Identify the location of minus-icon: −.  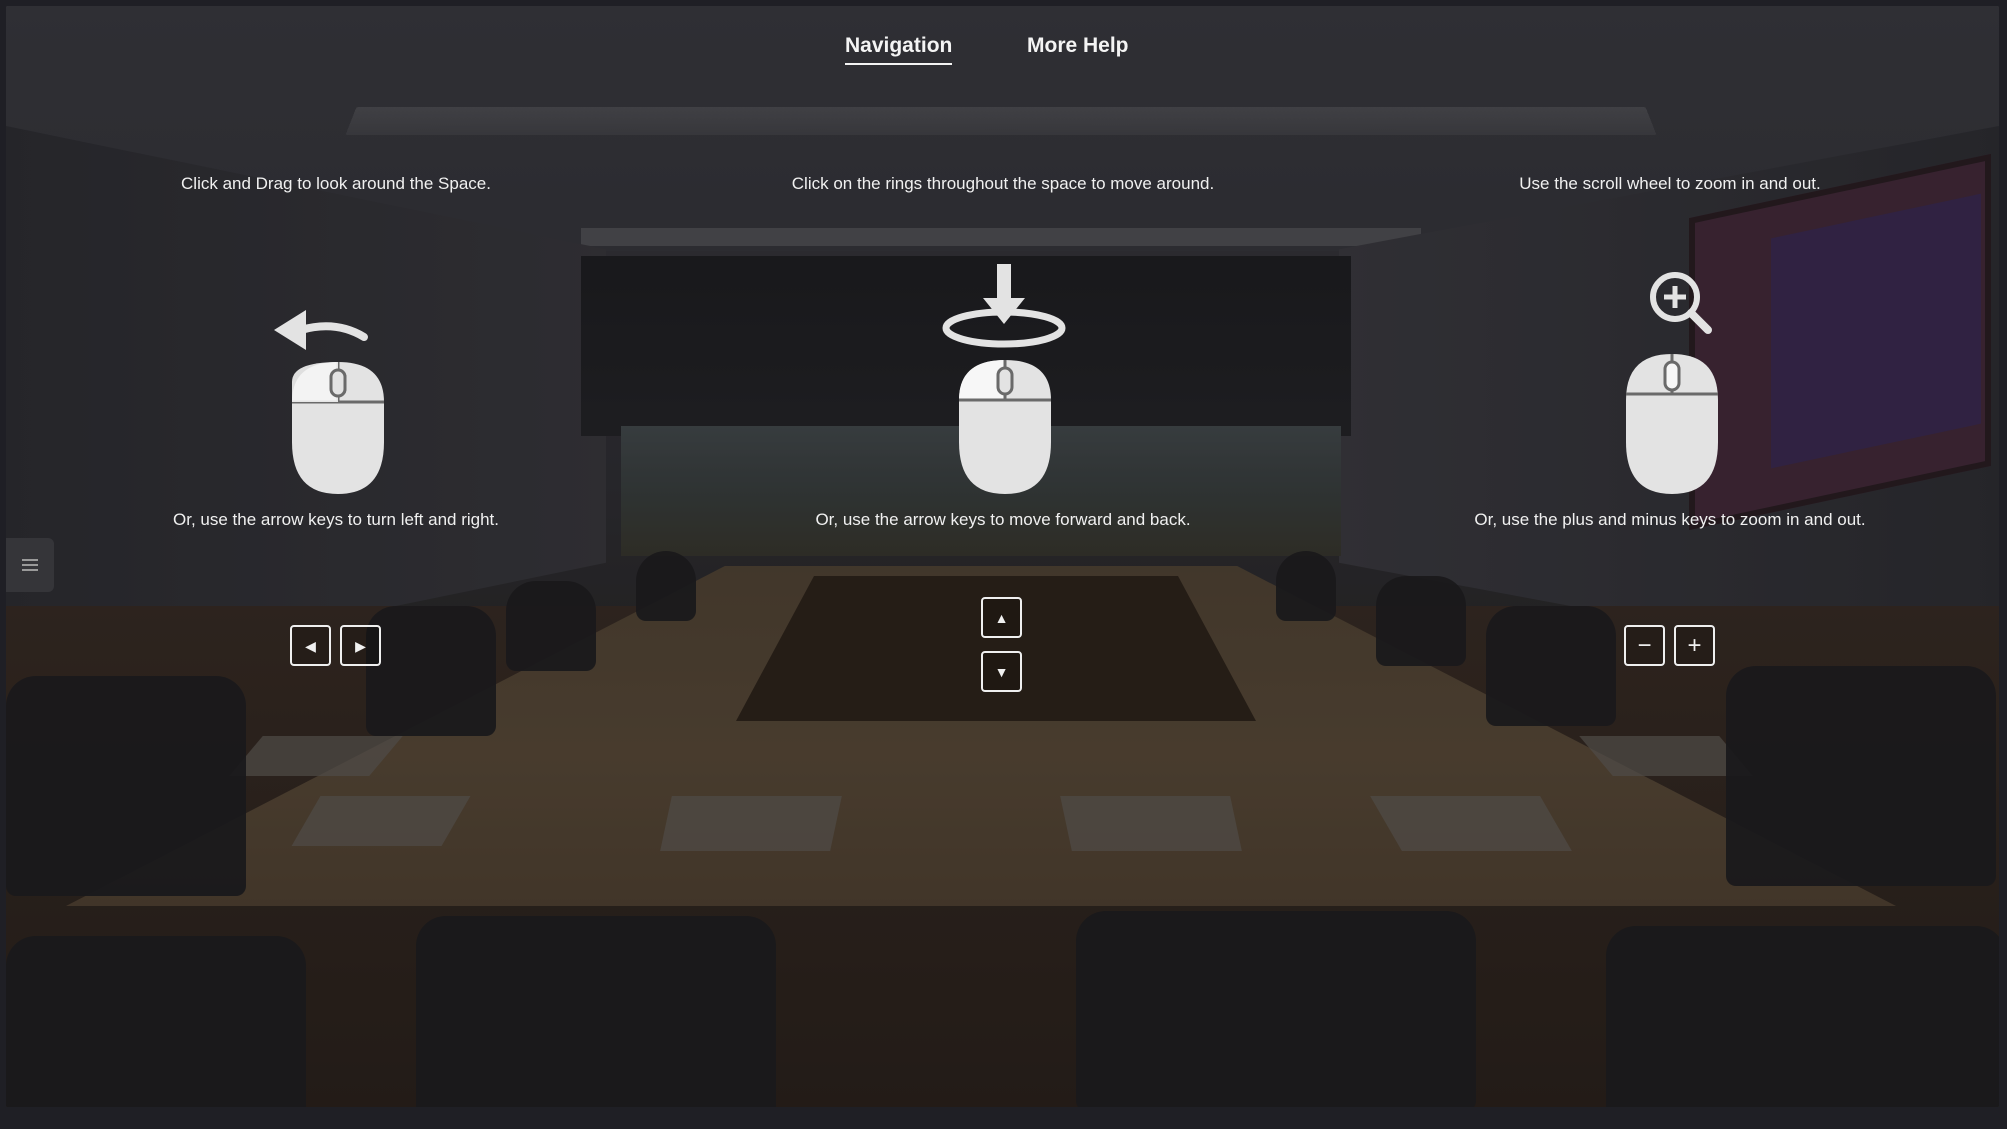
(1644, 645).